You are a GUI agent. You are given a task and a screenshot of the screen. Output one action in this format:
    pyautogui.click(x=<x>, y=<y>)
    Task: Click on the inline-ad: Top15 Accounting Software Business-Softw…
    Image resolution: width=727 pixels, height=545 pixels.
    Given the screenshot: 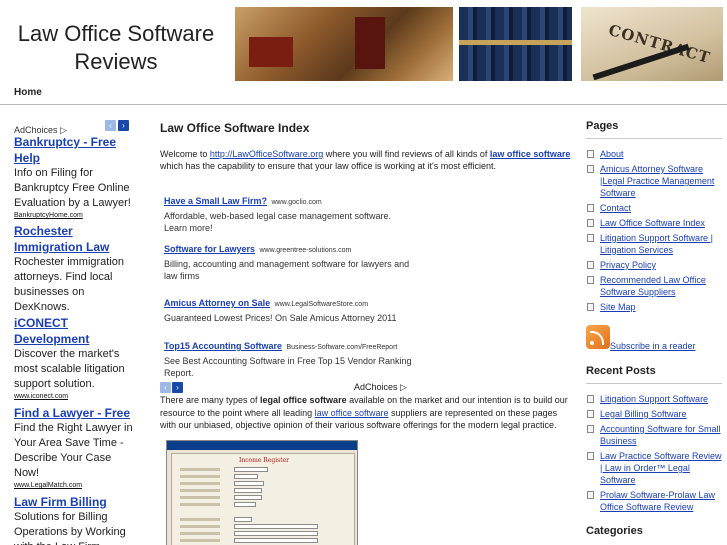 What is the action you would take?
    pyautogui.click(x=289, y=357)
    